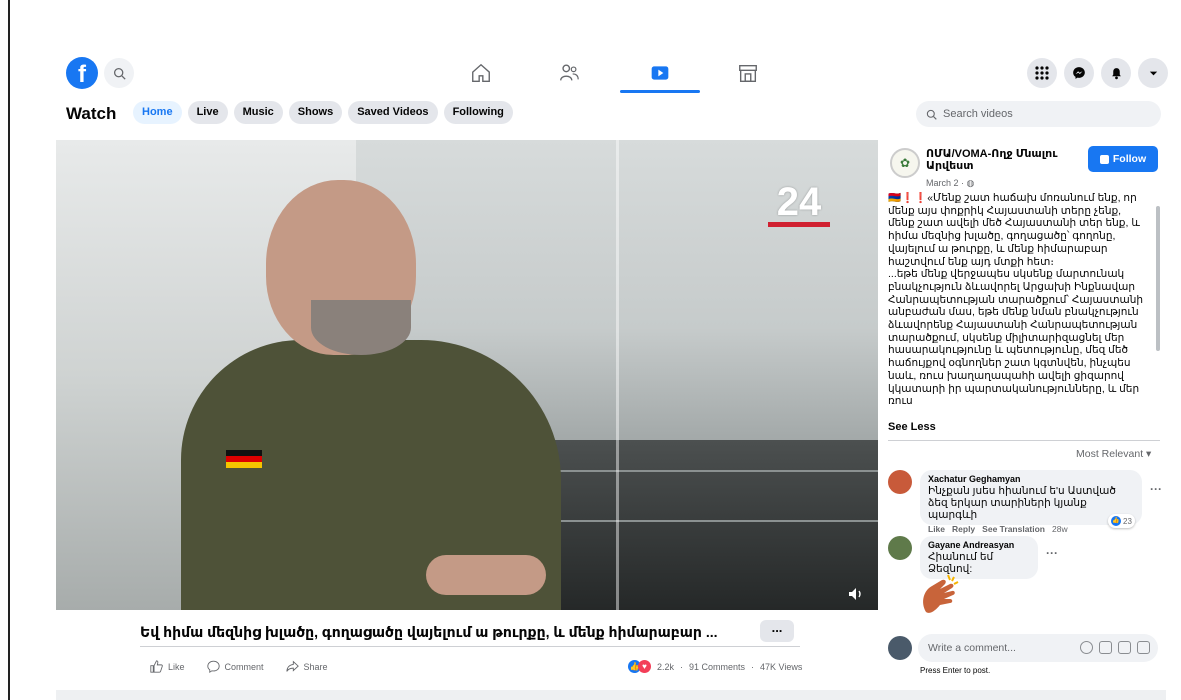 The width and height of the screenshot is (1181, 700). What do you see at coordinates (9, 350) in the screenshot?
I see `left-border` at bounding box center [9, 350].